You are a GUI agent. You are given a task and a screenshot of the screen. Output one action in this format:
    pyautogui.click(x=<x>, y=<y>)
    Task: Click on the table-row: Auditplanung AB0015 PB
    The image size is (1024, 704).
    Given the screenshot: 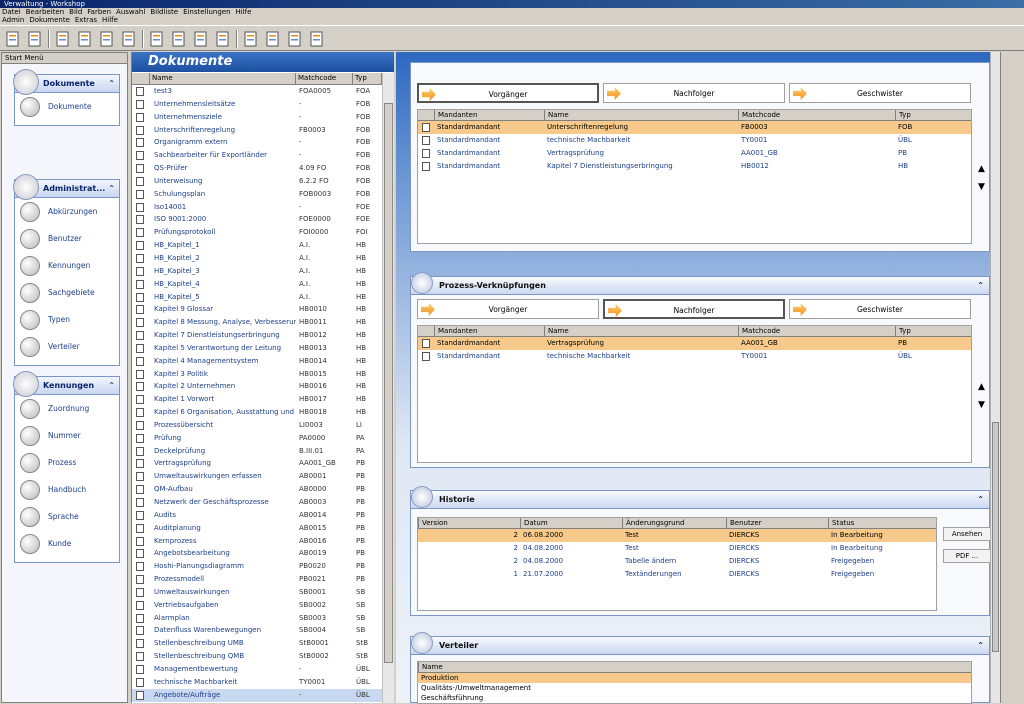 What is the action you would take?
    pyautogui.click(x=257, y=528)
    